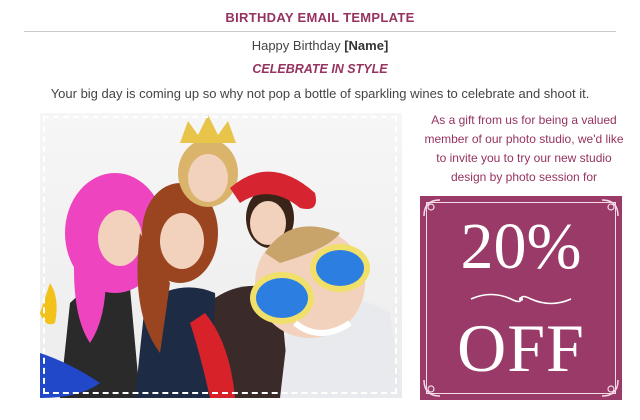  What do you see at coordinates (320, 31) in the screenshot?
I see `header-divider` at bounding box center [320, 31].